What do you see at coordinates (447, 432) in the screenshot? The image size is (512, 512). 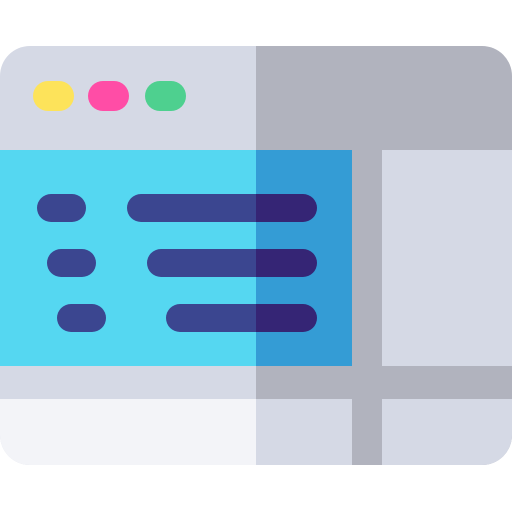 I see `footer-panel-right` at bounding box center [447, 432].